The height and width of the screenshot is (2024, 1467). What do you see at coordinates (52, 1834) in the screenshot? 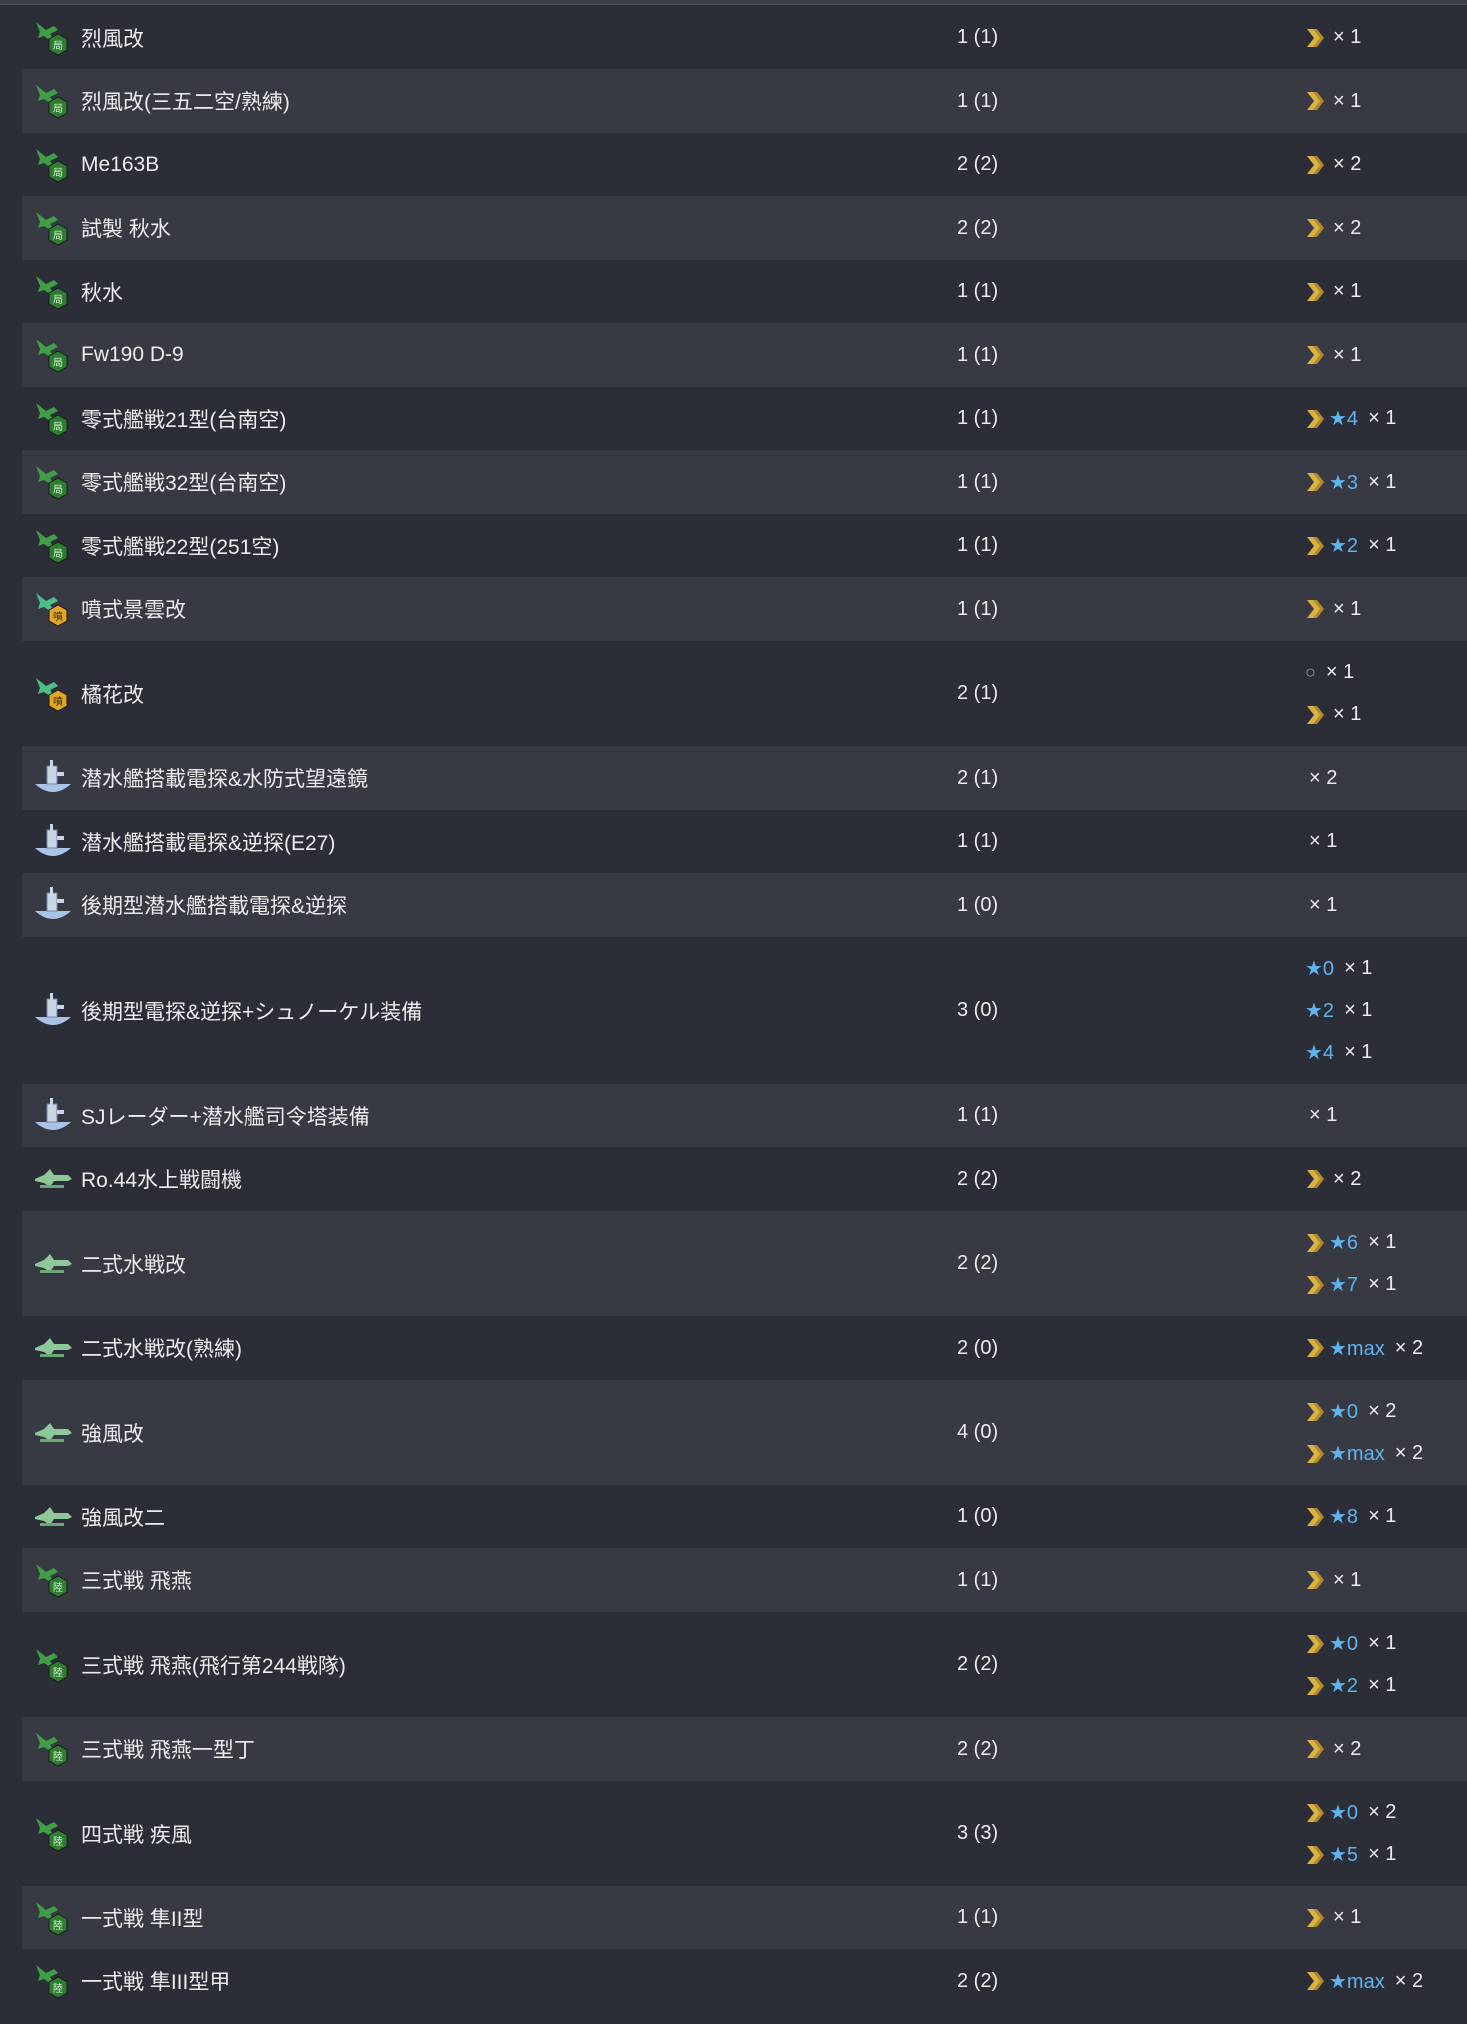
I see `land-fighter-icon: 陸` at bounding box center [52, 1834].